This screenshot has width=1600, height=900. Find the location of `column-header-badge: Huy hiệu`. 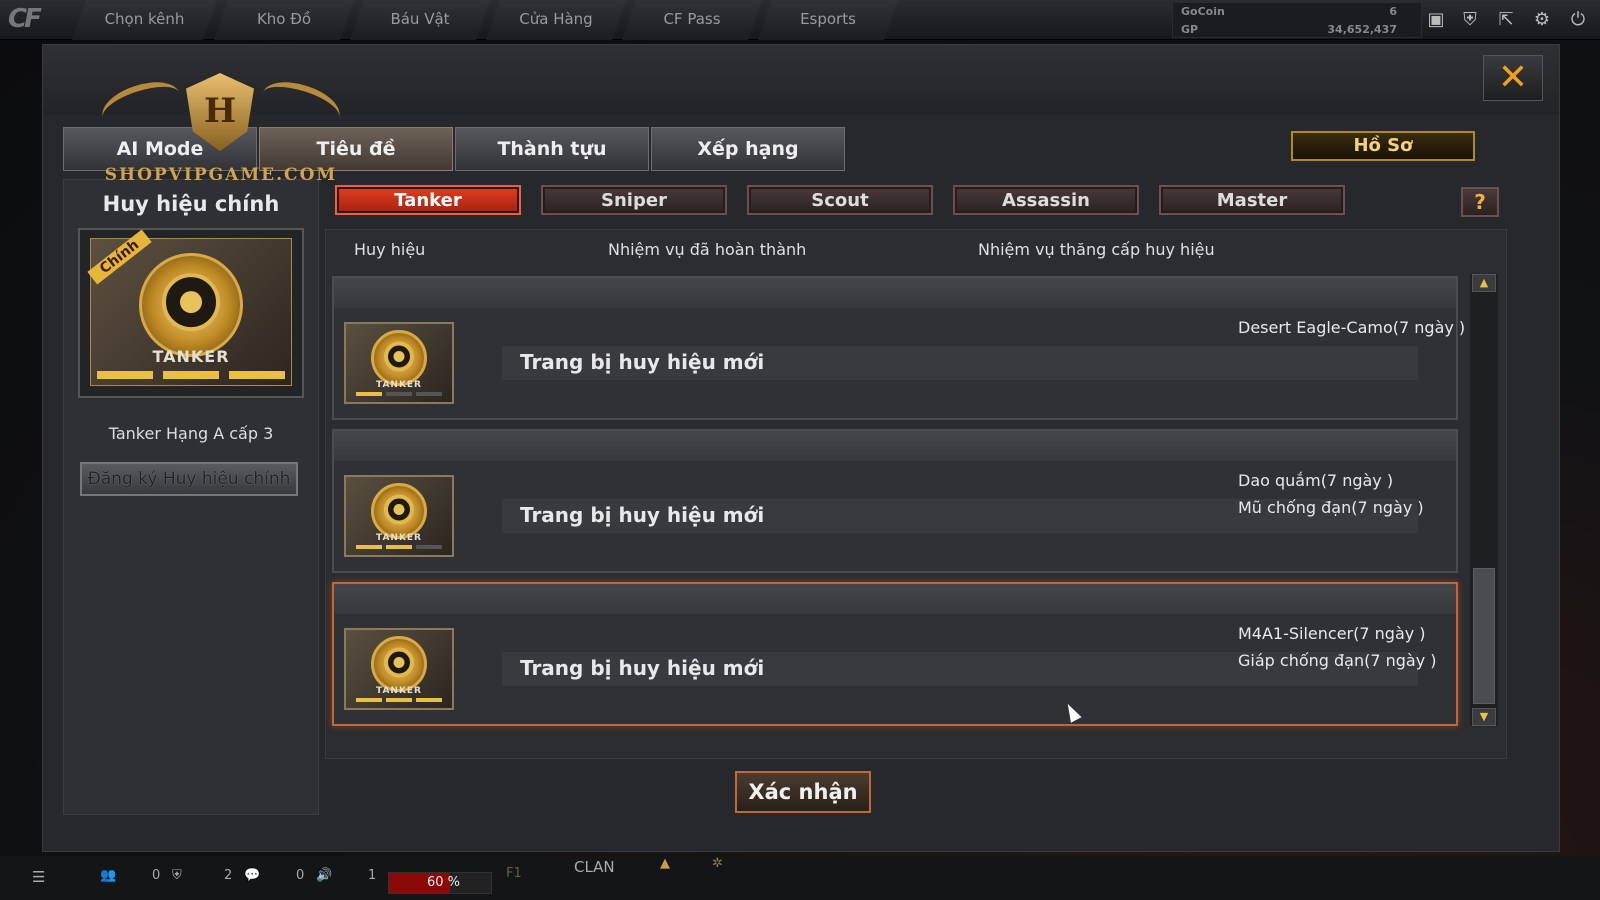

column-header-badge: Huy hiệu is located at coordinates (390, 249).